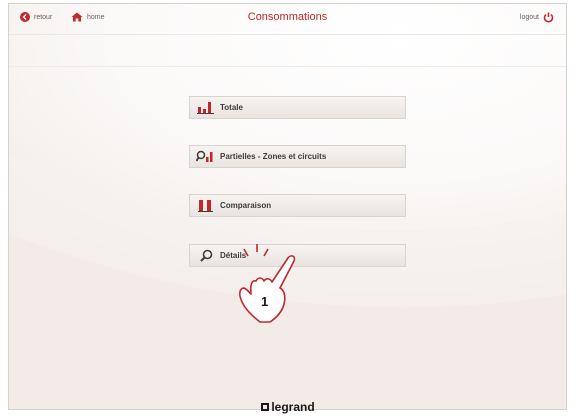 This screenshot has height=418, width=576. Describe the element at coordinates (206, 256) in the screenshot. I see `search-icon` at that location.